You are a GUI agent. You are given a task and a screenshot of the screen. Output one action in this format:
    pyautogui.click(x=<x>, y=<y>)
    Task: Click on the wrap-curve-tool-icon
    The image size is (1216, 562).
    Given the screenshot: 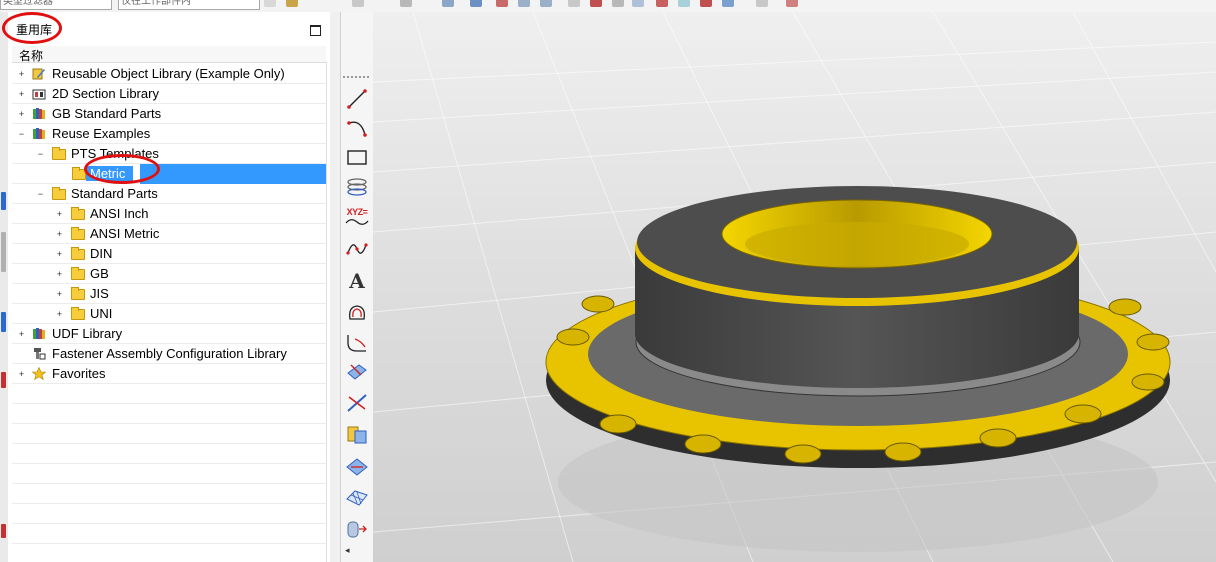 What is the action you would take?
    pyautogui.click(x=357, y=529)
    